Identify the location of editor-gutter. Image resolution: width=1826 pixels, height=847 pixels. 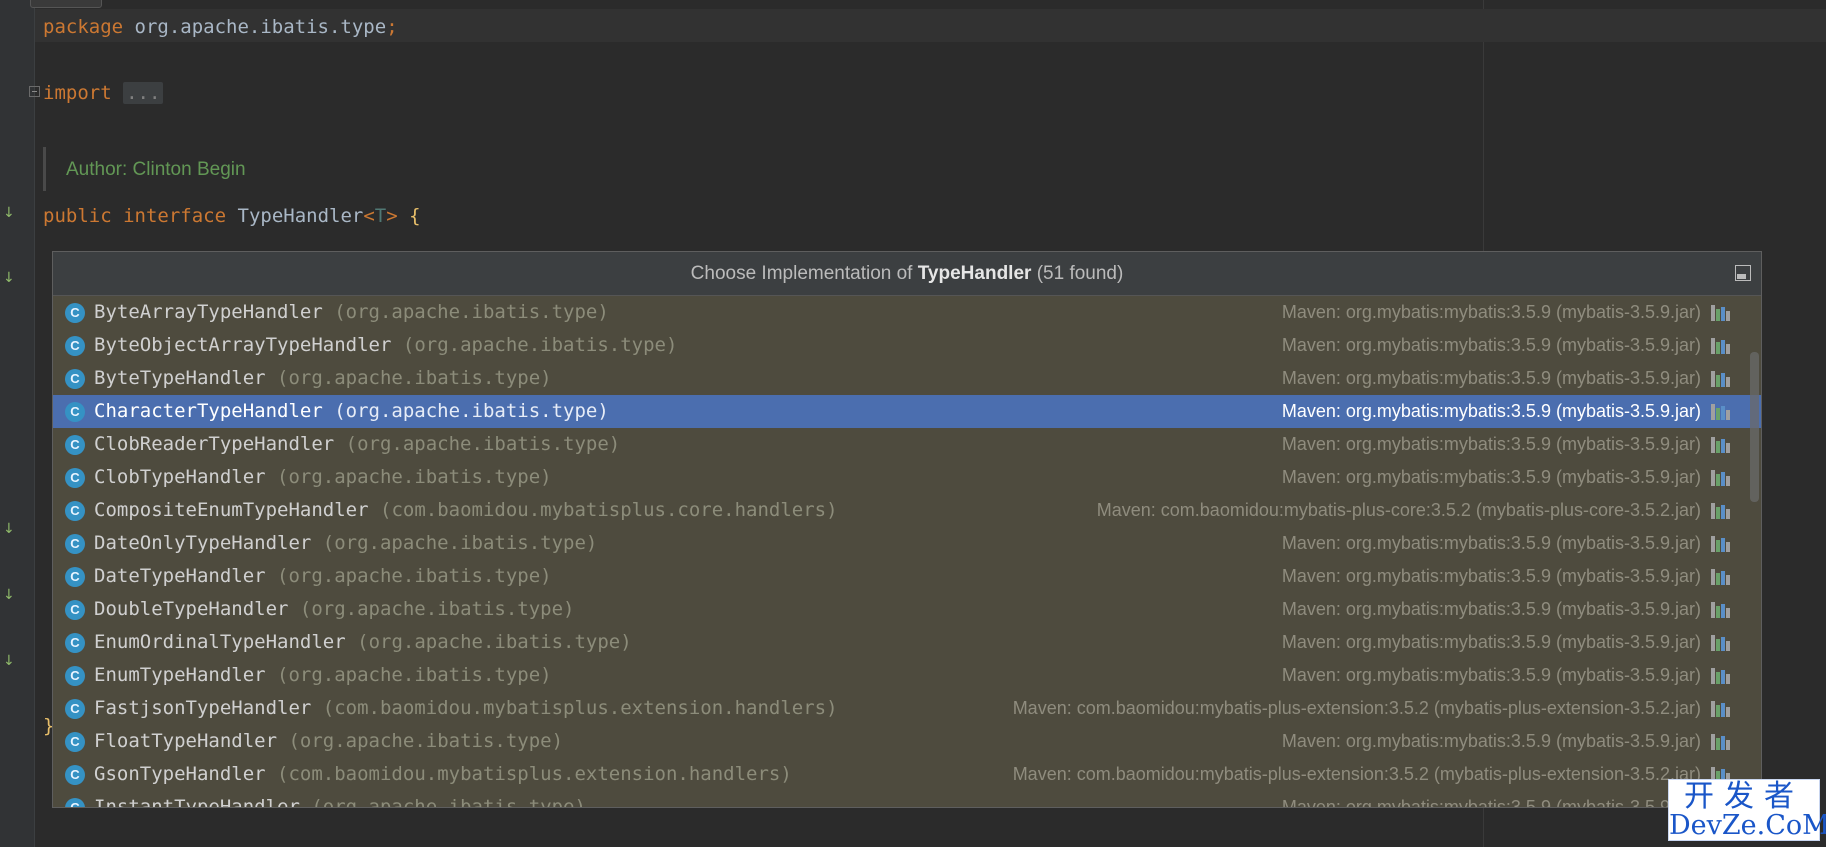
(17, 423).